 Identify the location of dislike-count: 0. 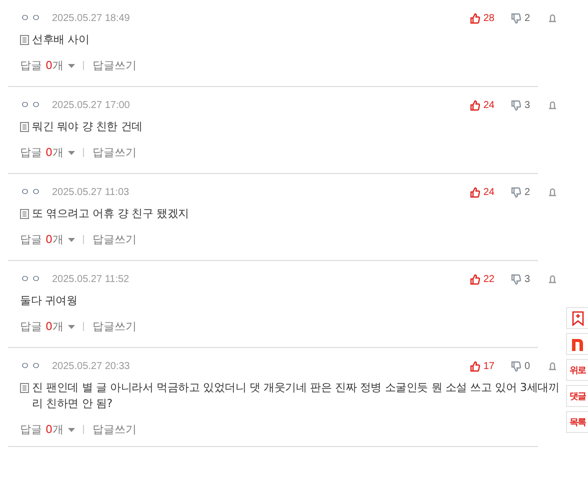
(527, 366).